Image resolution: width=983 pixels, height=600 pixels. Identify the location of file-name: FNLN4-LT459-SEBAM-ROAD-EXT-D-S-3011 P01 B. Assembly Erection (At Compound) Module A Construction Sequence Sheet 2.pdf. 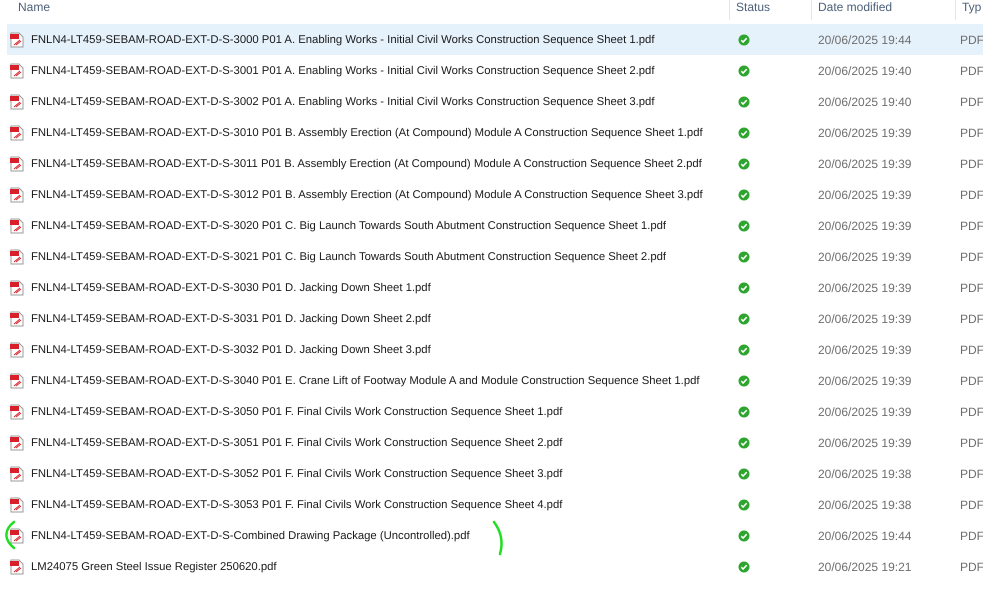
(366, 164).